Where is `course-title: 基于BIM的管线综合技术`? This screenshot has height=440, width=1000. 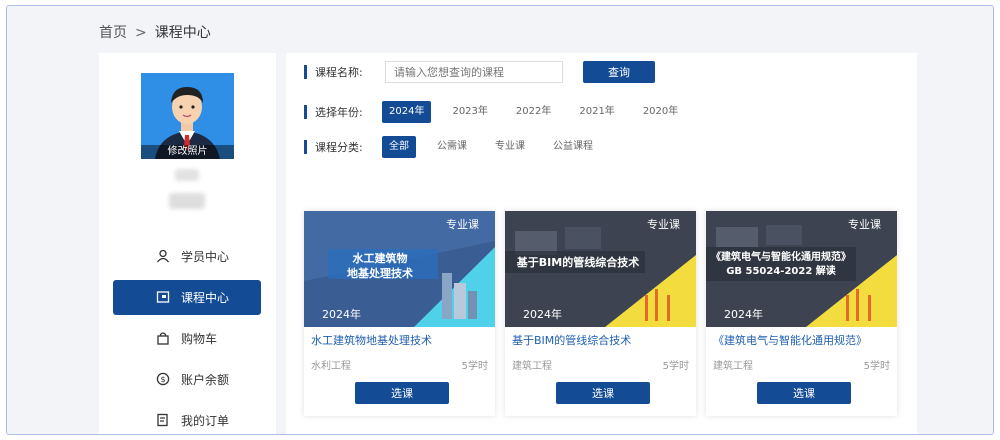 course-title: 基于BIM的管线综合技术 is located at coordinates (571, 340).